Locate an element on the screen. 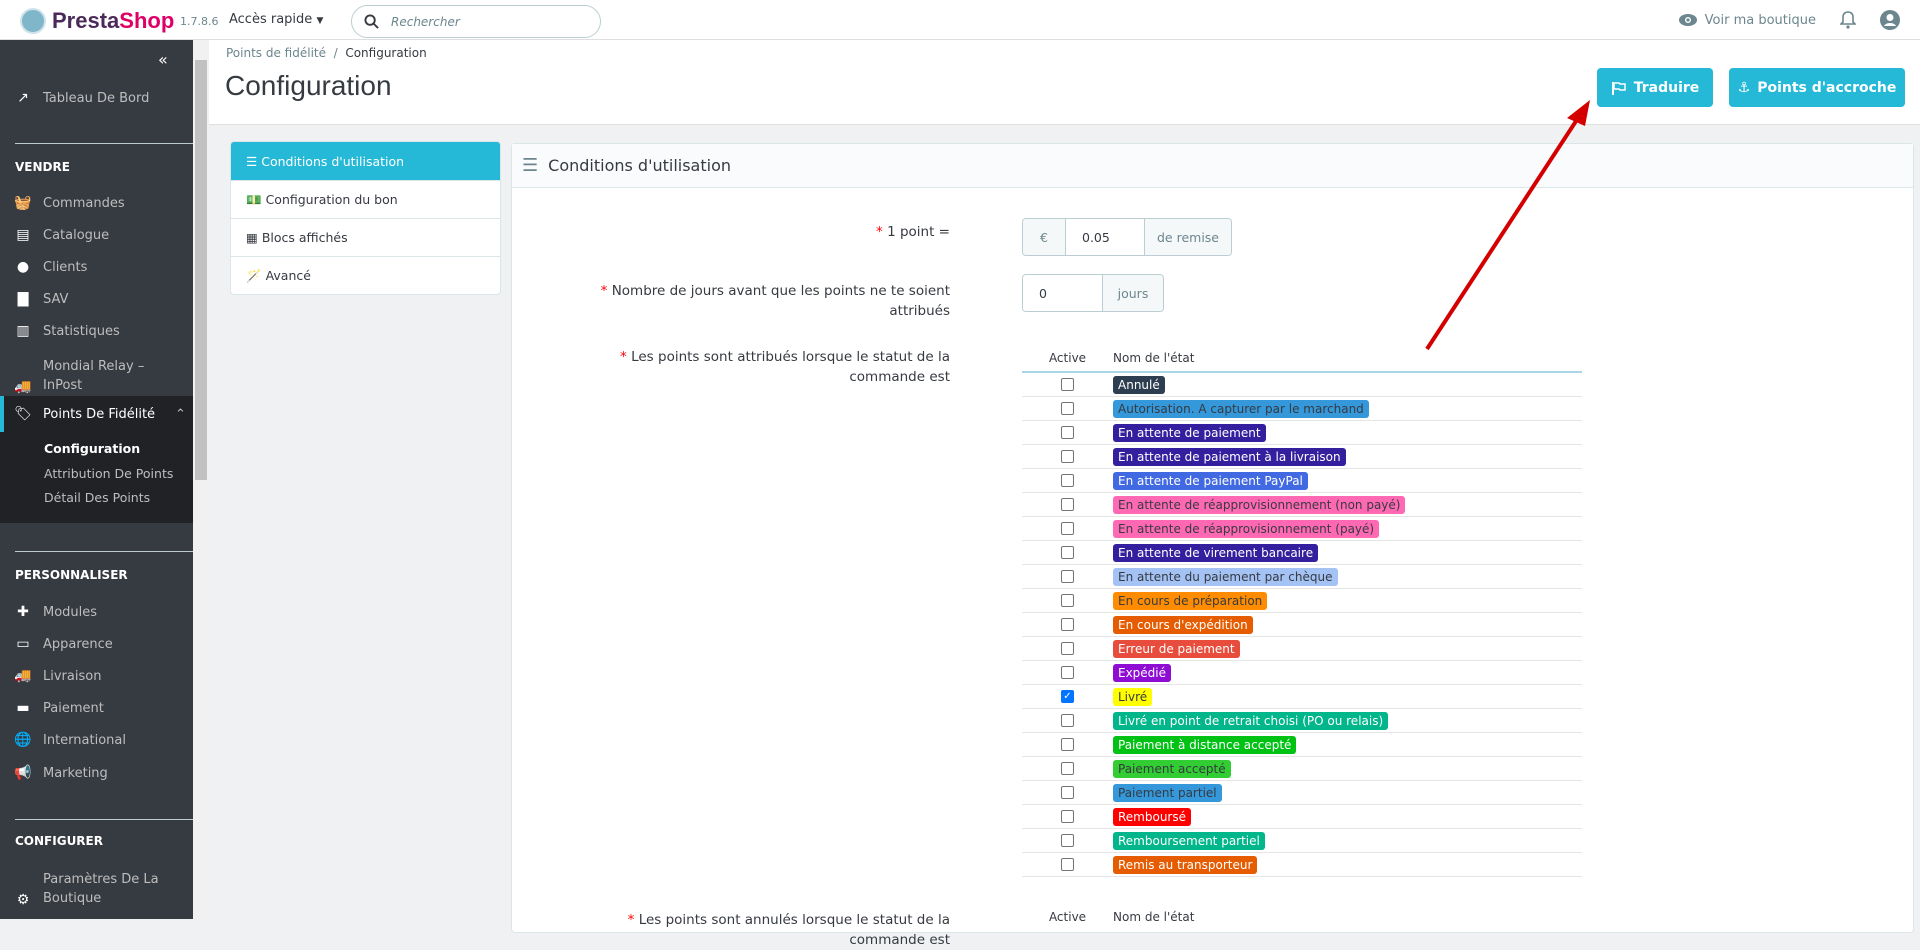  sidebar-item-catalog: ▤ Catalogue is located at coordinates (96, 235).